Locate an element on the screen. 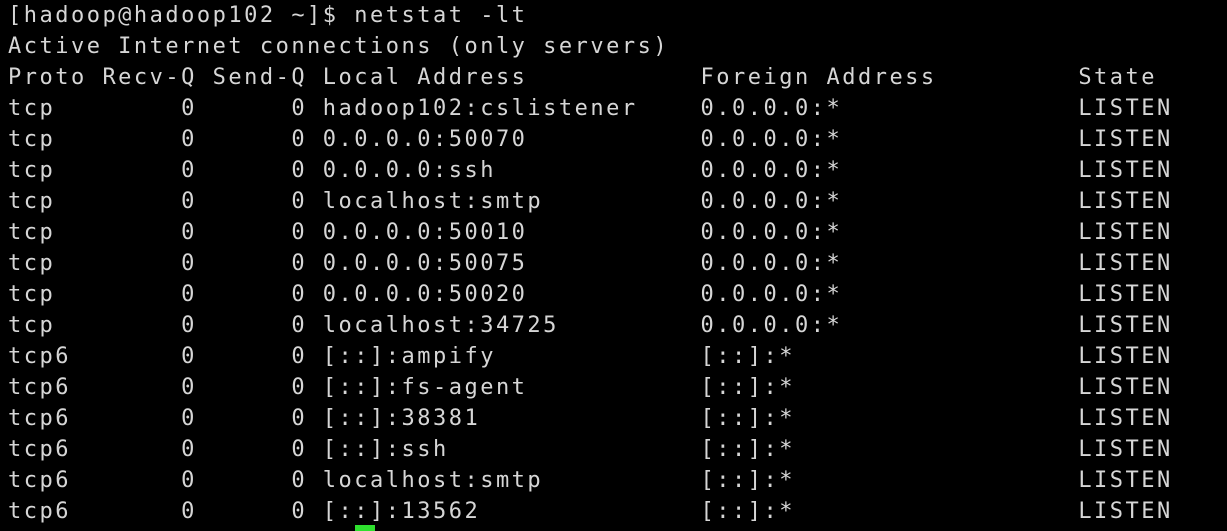 The width and height of the screenshot is (1227, 531). table-row: tcp 0 0 localhost:smtp 0.0.0.0:* LISTEN is located at coordinates (590, 201).